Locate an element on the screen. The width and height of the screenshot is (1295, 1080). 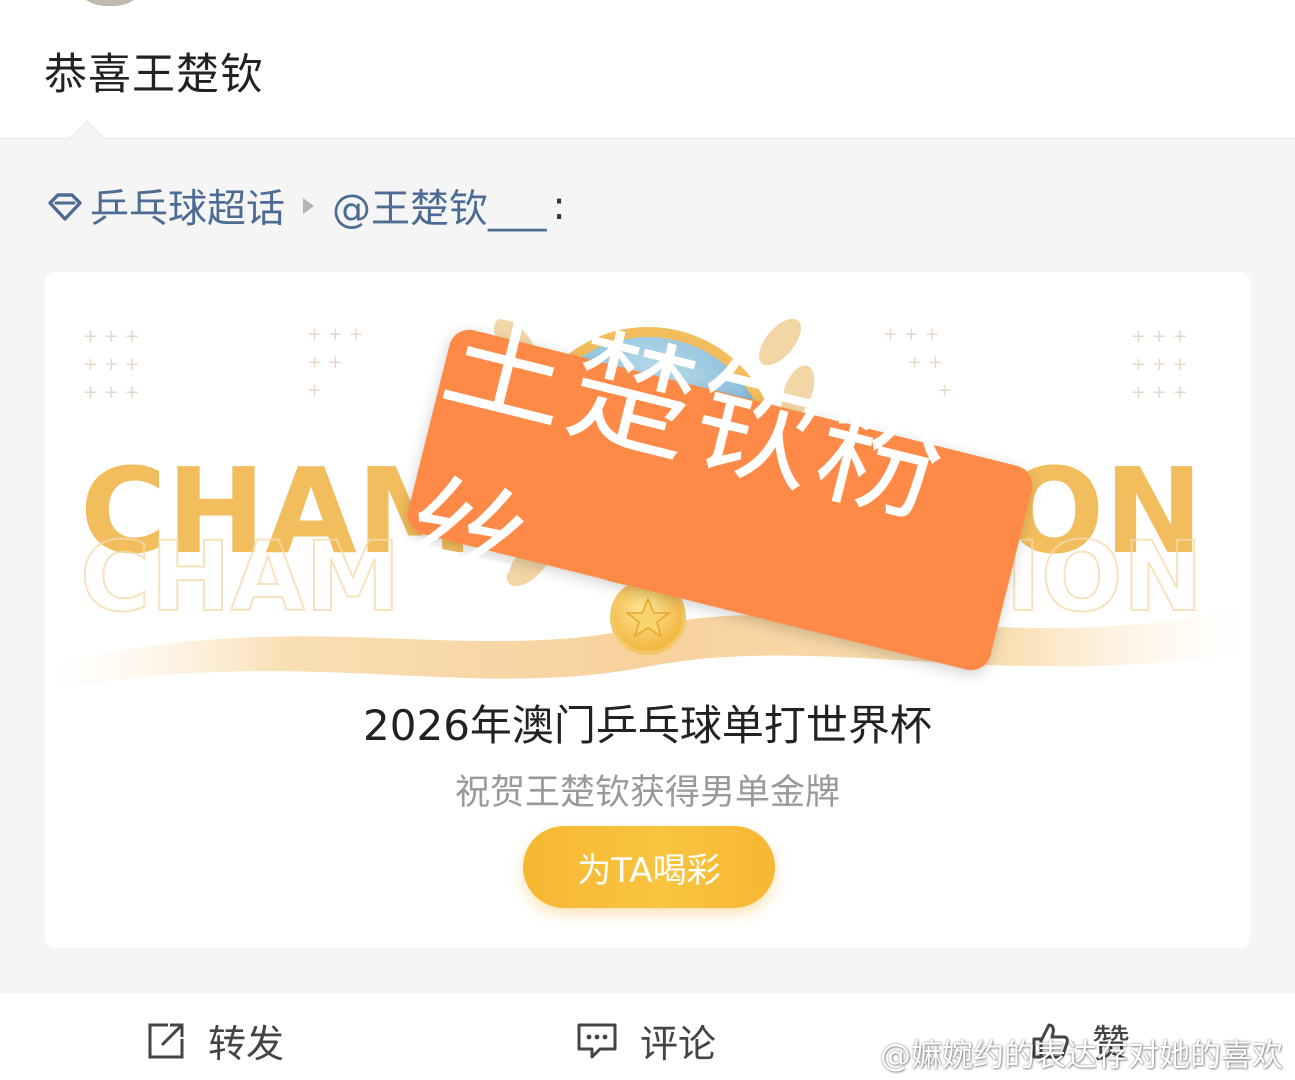
comment-button: 评论 is located at coordinates (646, 1040).